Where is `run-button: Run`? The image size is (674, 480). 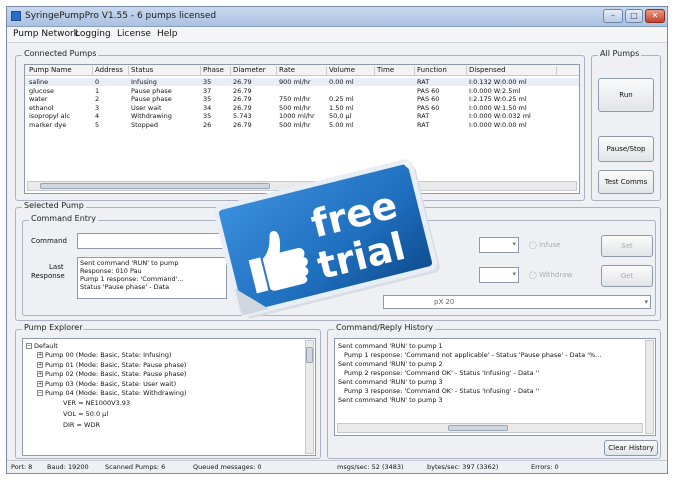
run-button: Run is located at coordinates (626, 95).